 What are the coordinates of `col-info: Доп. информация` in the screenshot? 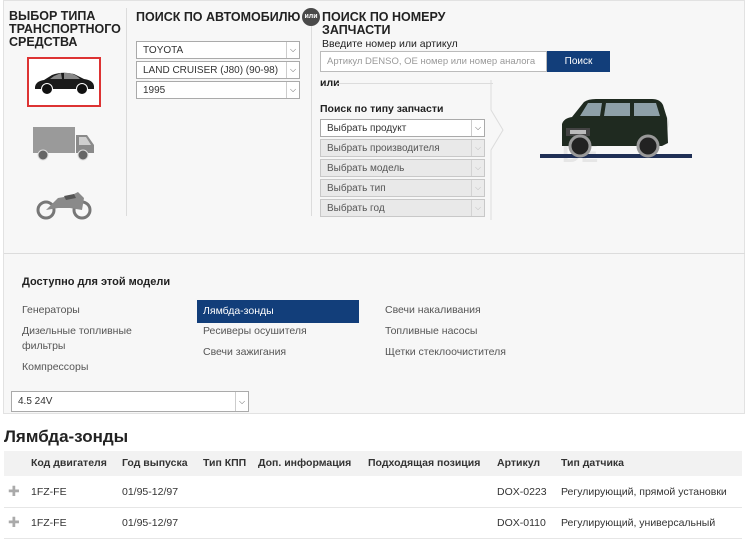 It's located at (305, 463).